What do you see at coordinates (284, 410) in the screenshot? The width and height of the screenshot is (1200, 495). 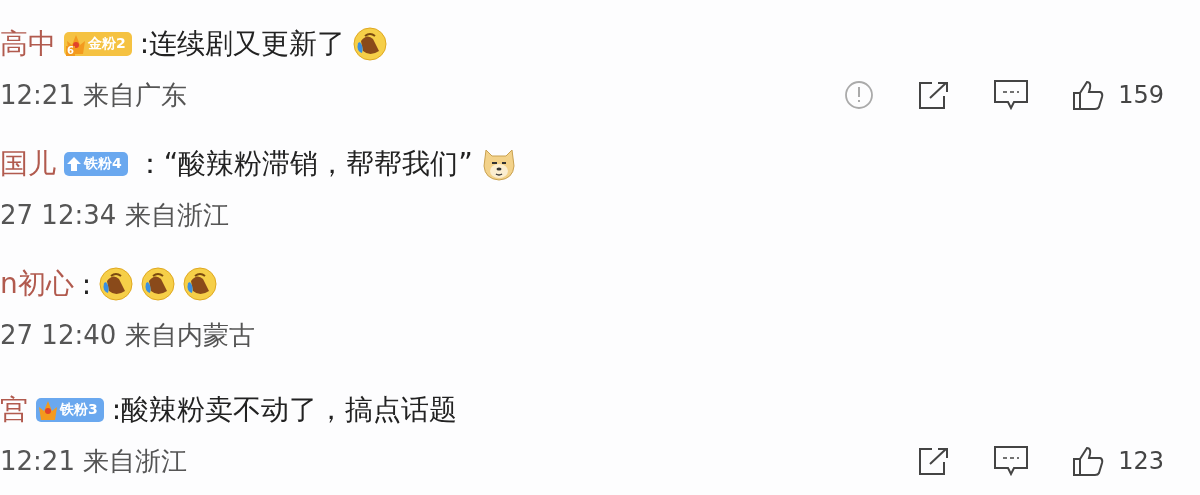 I see `comment-text: :酸辣粉卖不动了，搞点话题` at bounding box center [284, 410].